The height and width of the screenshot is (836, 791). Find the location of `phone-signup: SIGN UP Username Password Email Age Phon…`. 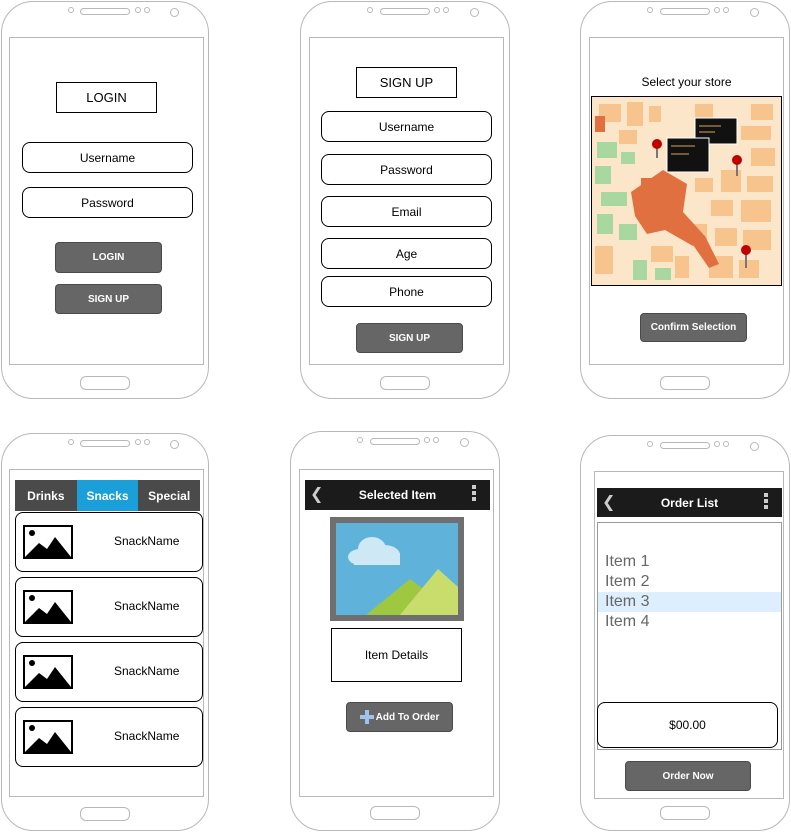

phone-signup: SIGN UP Username Password Email Age Phon… is located at coordinates (405, 200).